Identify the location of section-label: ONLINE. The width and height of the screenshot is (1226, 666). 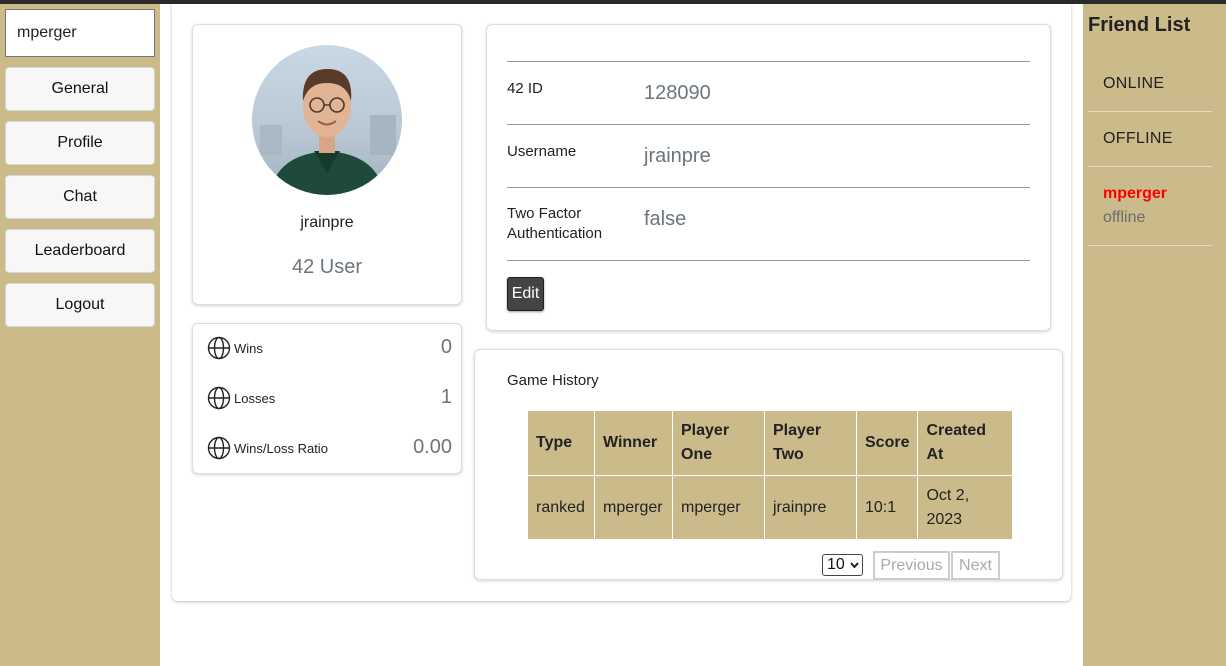
(1134, 83).